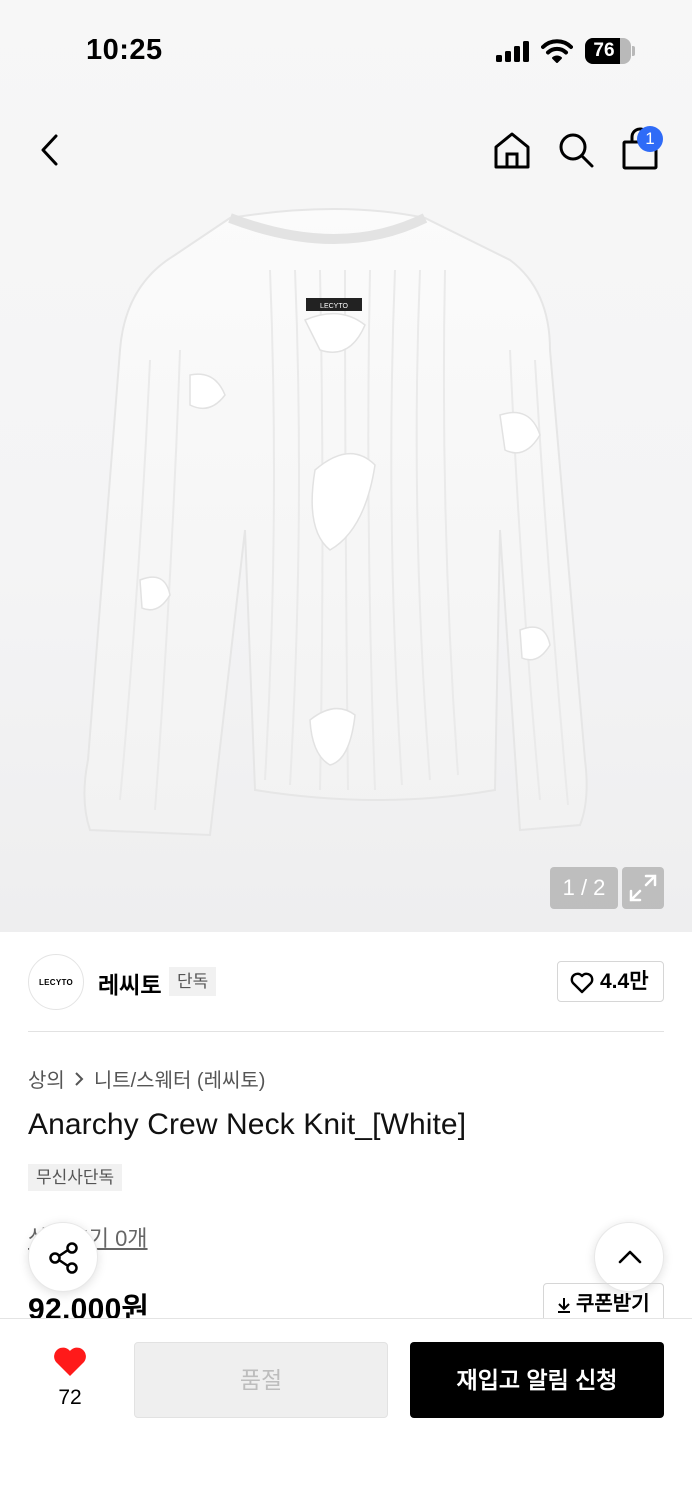 The width and height of the screenshot is (692, 1500). Describe the element at coordinates (576, 150) in the screenshot. I see `search-icon` at that location.